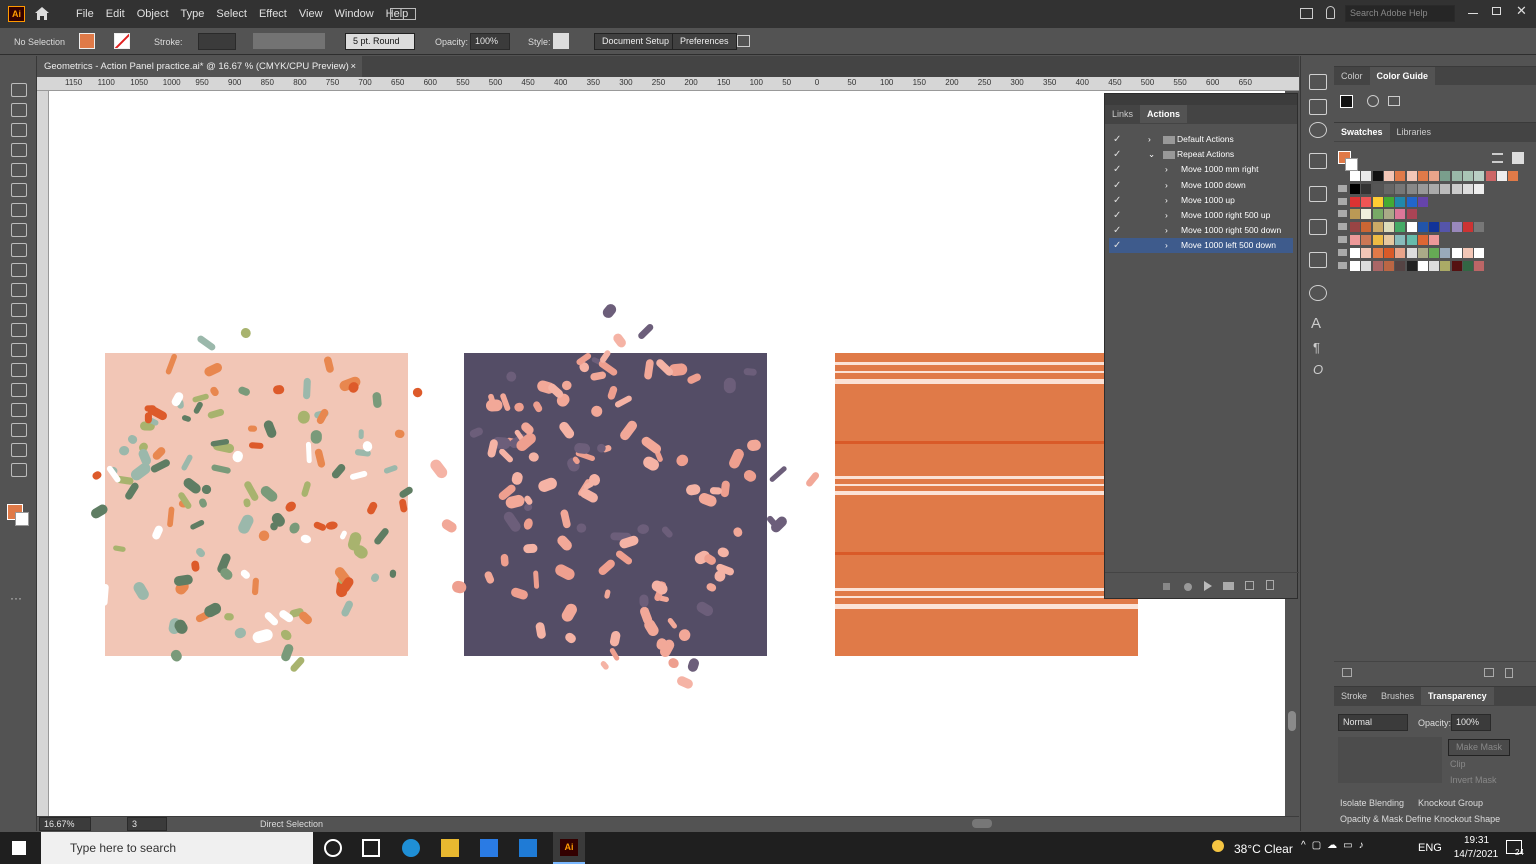 The width and height of the screenshot is (1536, 864). I want to click on file-explorer-icon, so click(450, 848).